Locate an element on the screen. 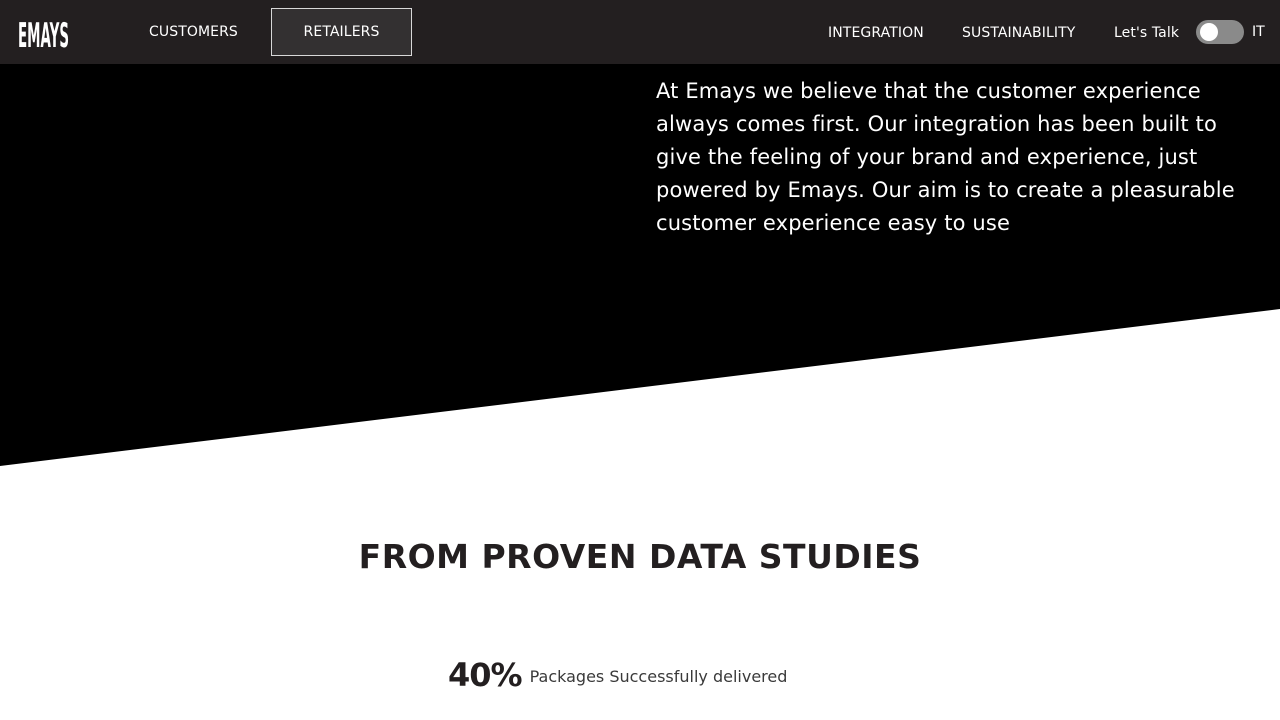 The image size is (1280, 720). language-label: IT is located at coordinates (1258, 32).